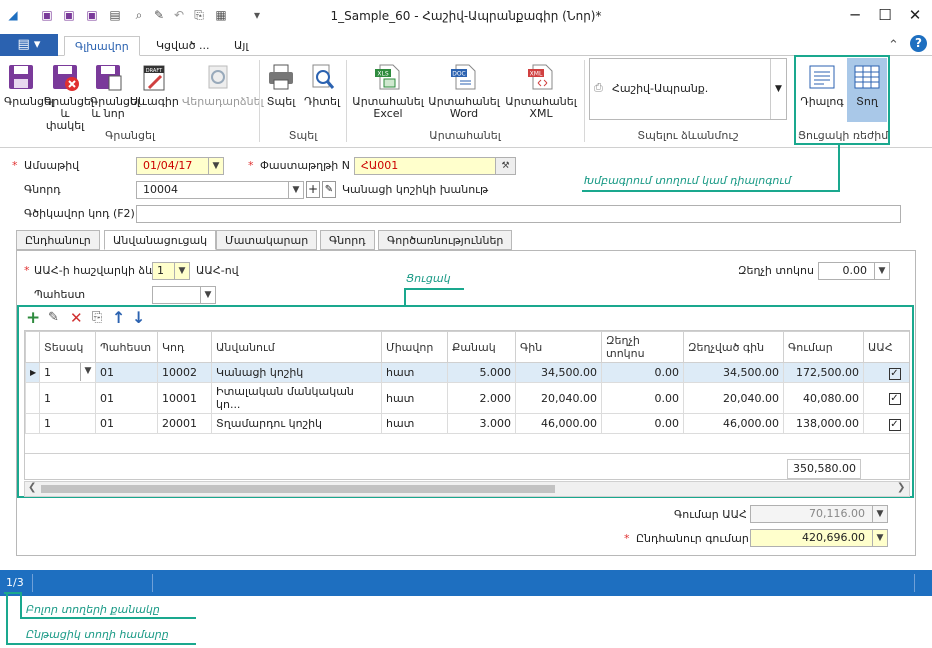 Image resolution: width=932 pixels, height=648 pixels. I want to click on arrow-up-icon: ↑, so click(118, 317).